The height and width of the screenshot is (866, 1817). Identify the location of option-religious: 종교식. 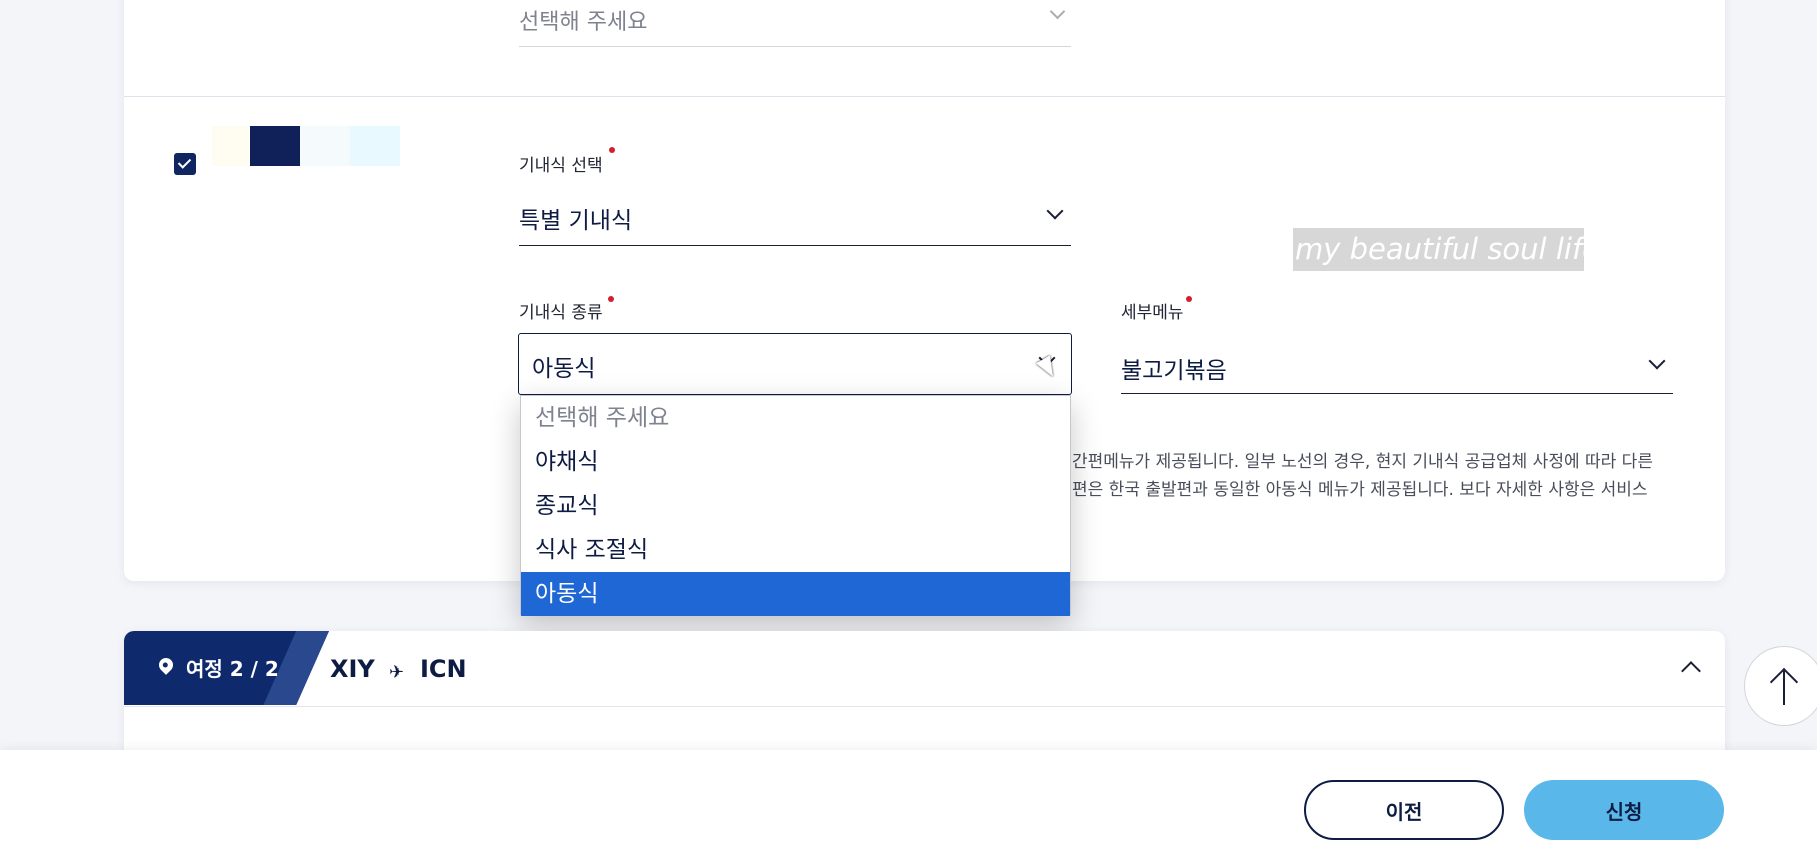
(795, 506).